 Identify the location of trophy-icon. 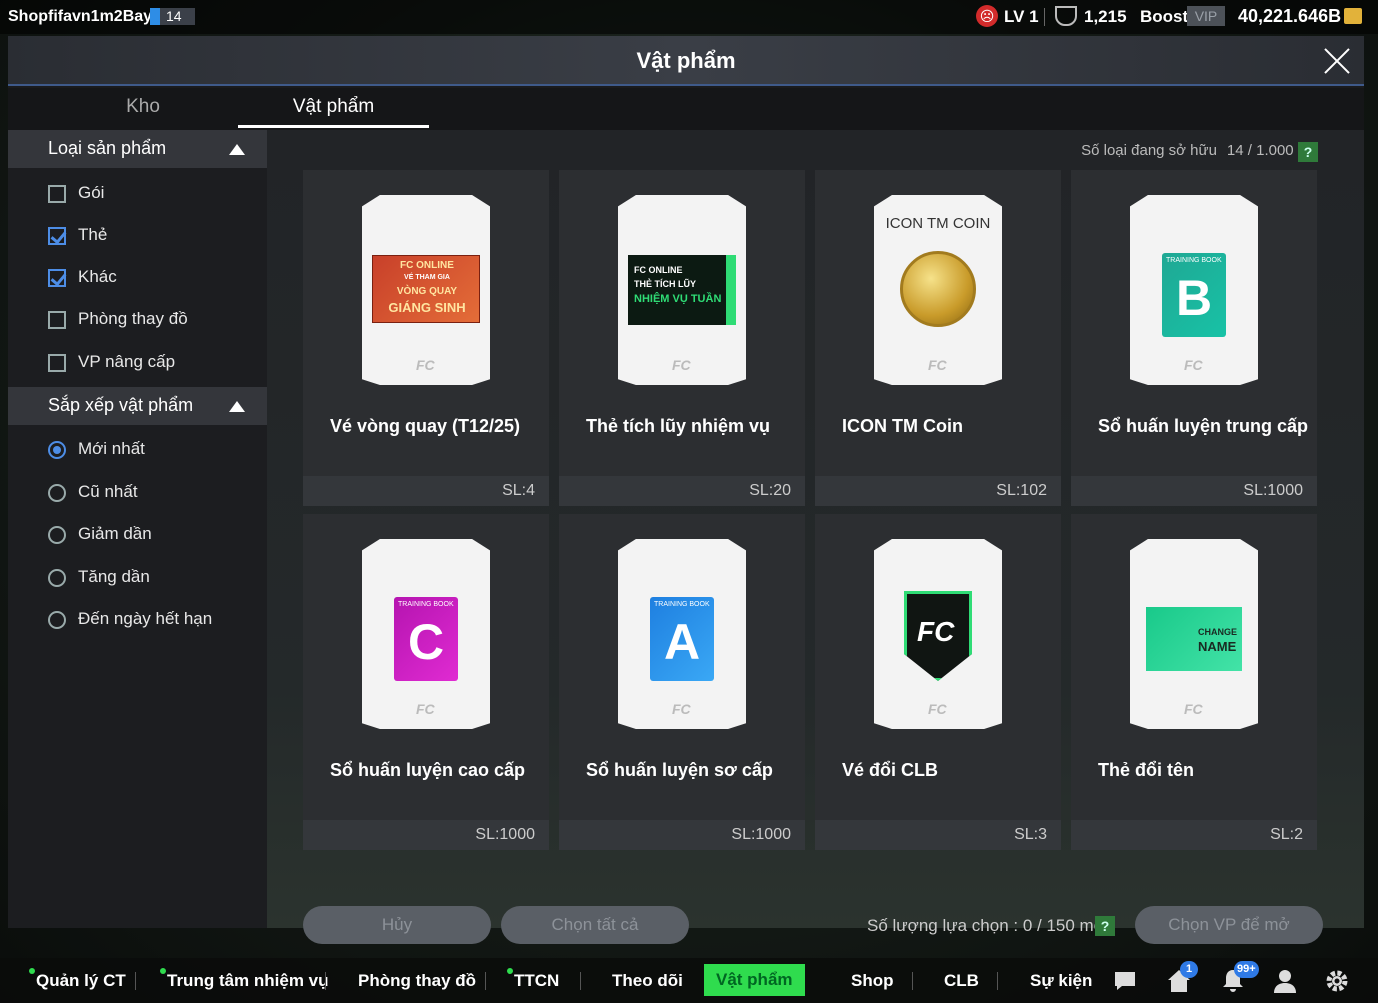
(1066, 16).